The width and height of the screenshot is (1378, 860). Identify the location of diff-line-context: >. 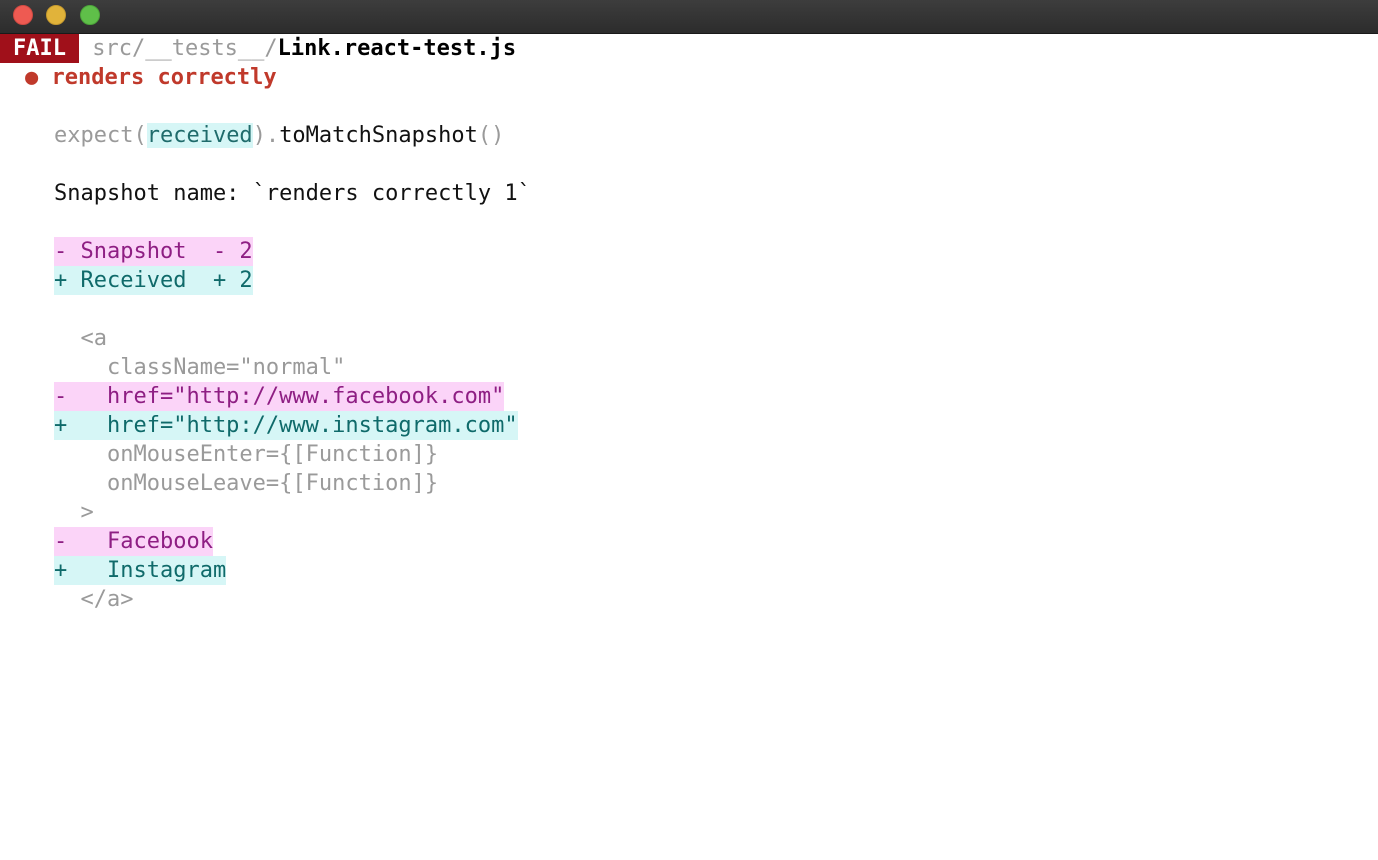
(74, 512).